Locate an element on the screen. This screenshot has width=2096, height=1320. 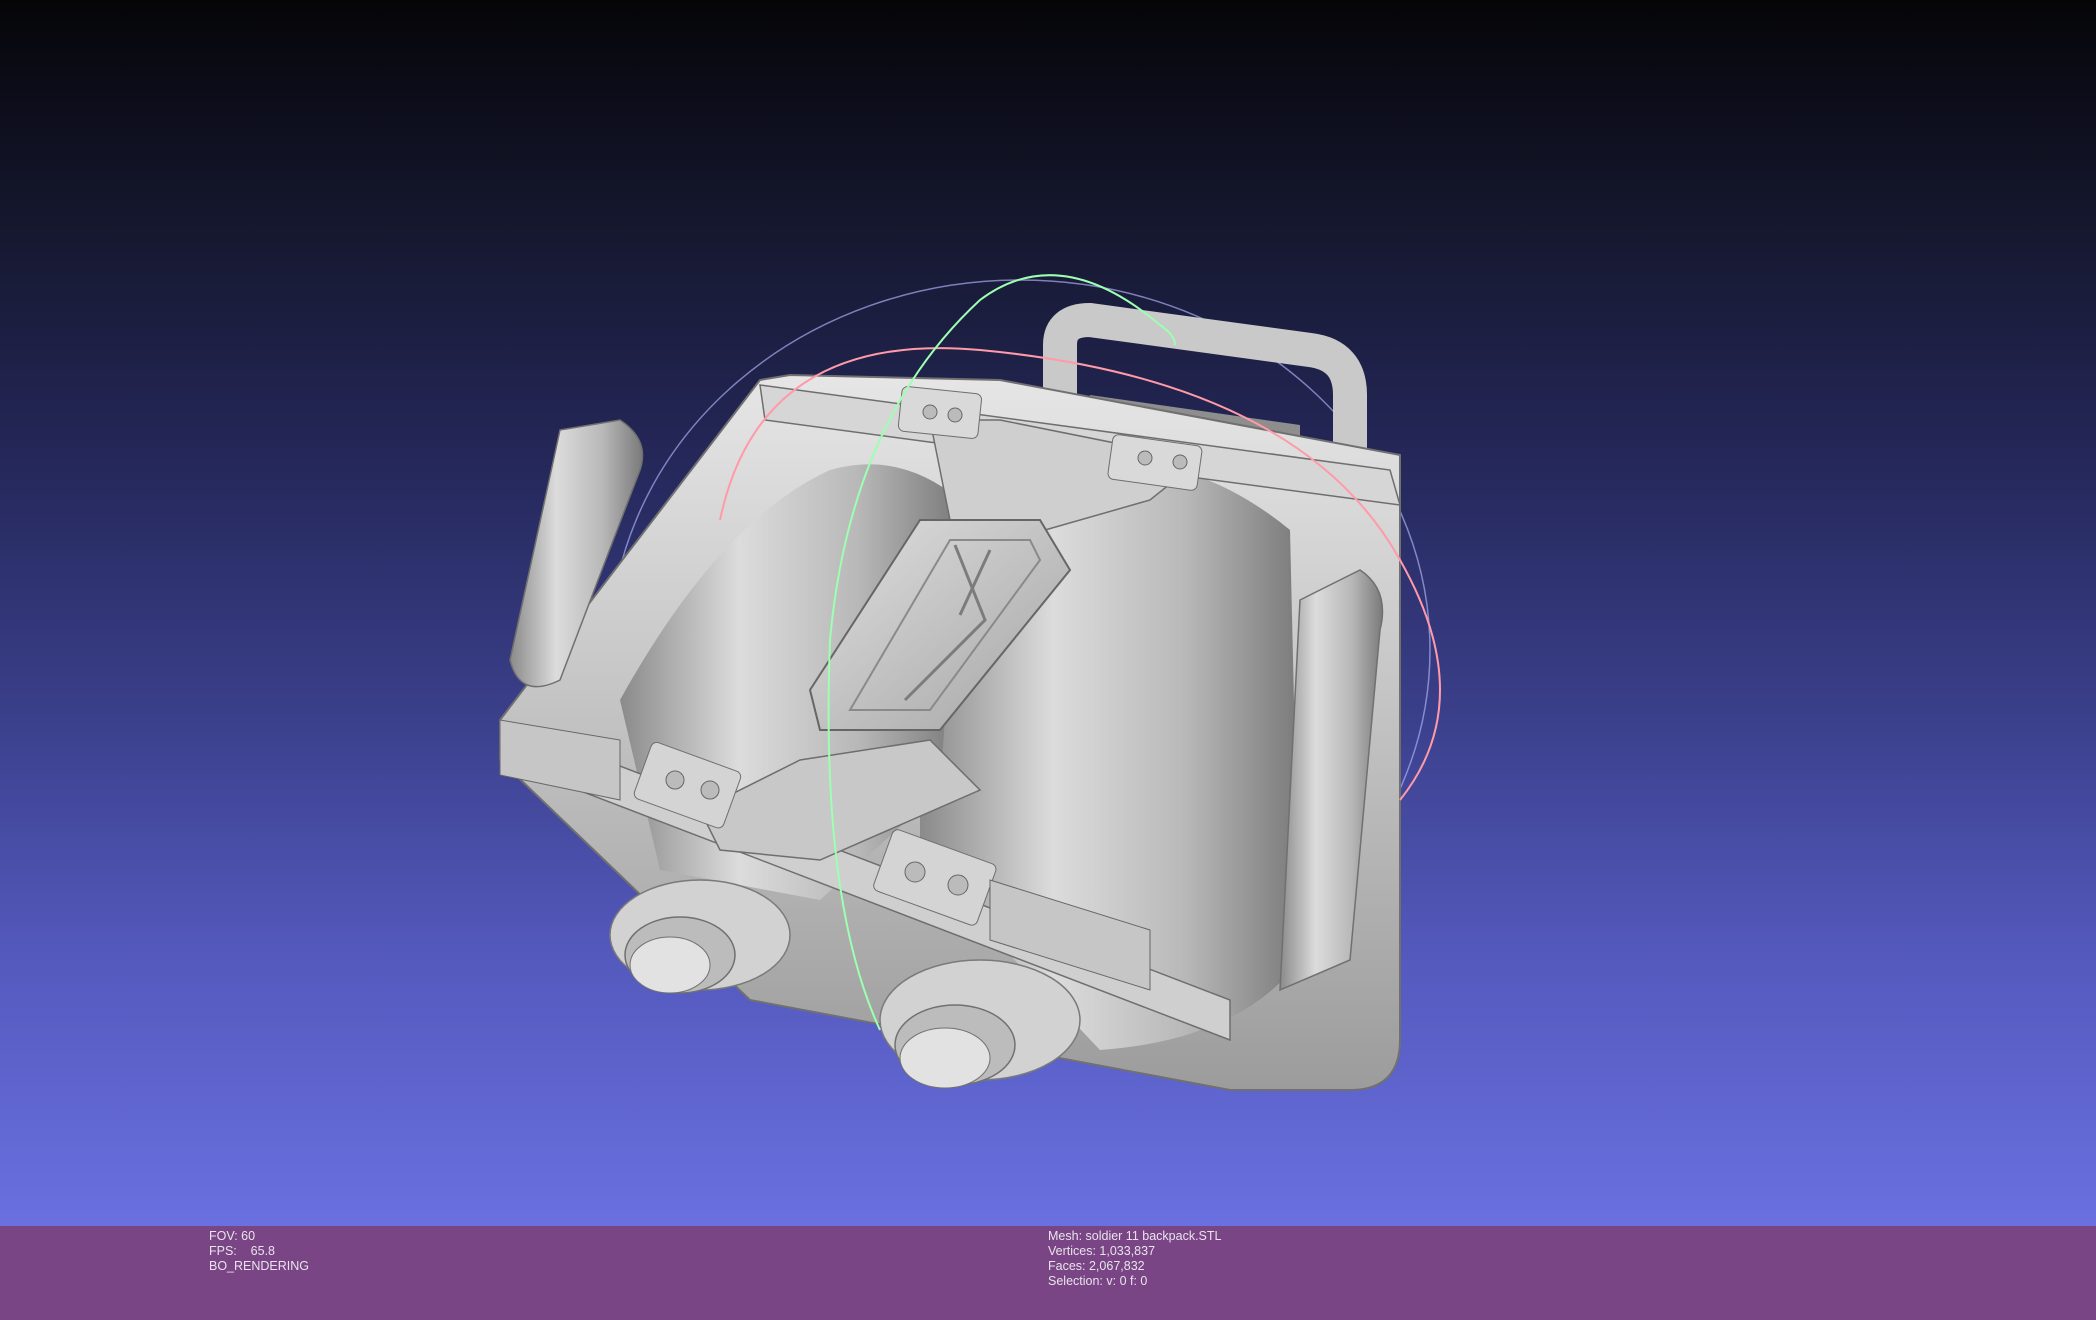
faces-label: Faces: 2,067,832 is located at coordinates (1096, 1266).